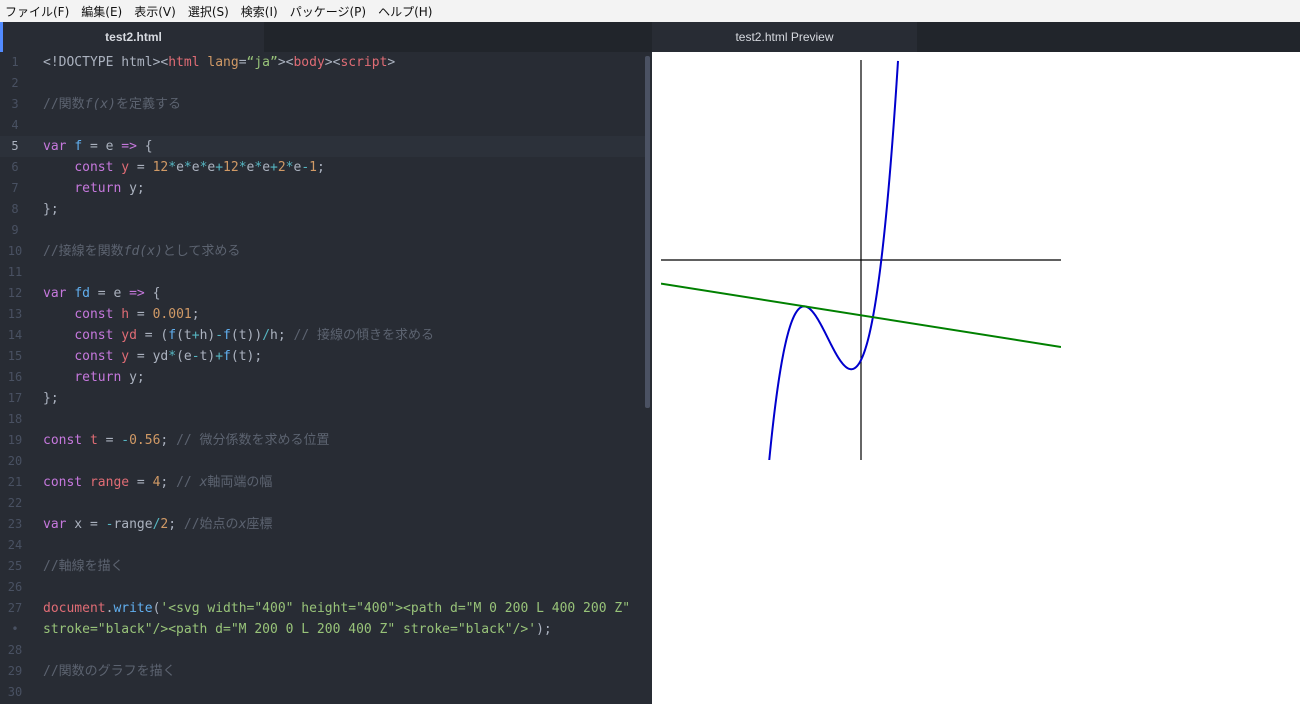  Describe the element at coordinates (15, 671) in the screenshot. I see `line-number: 29` at that location.